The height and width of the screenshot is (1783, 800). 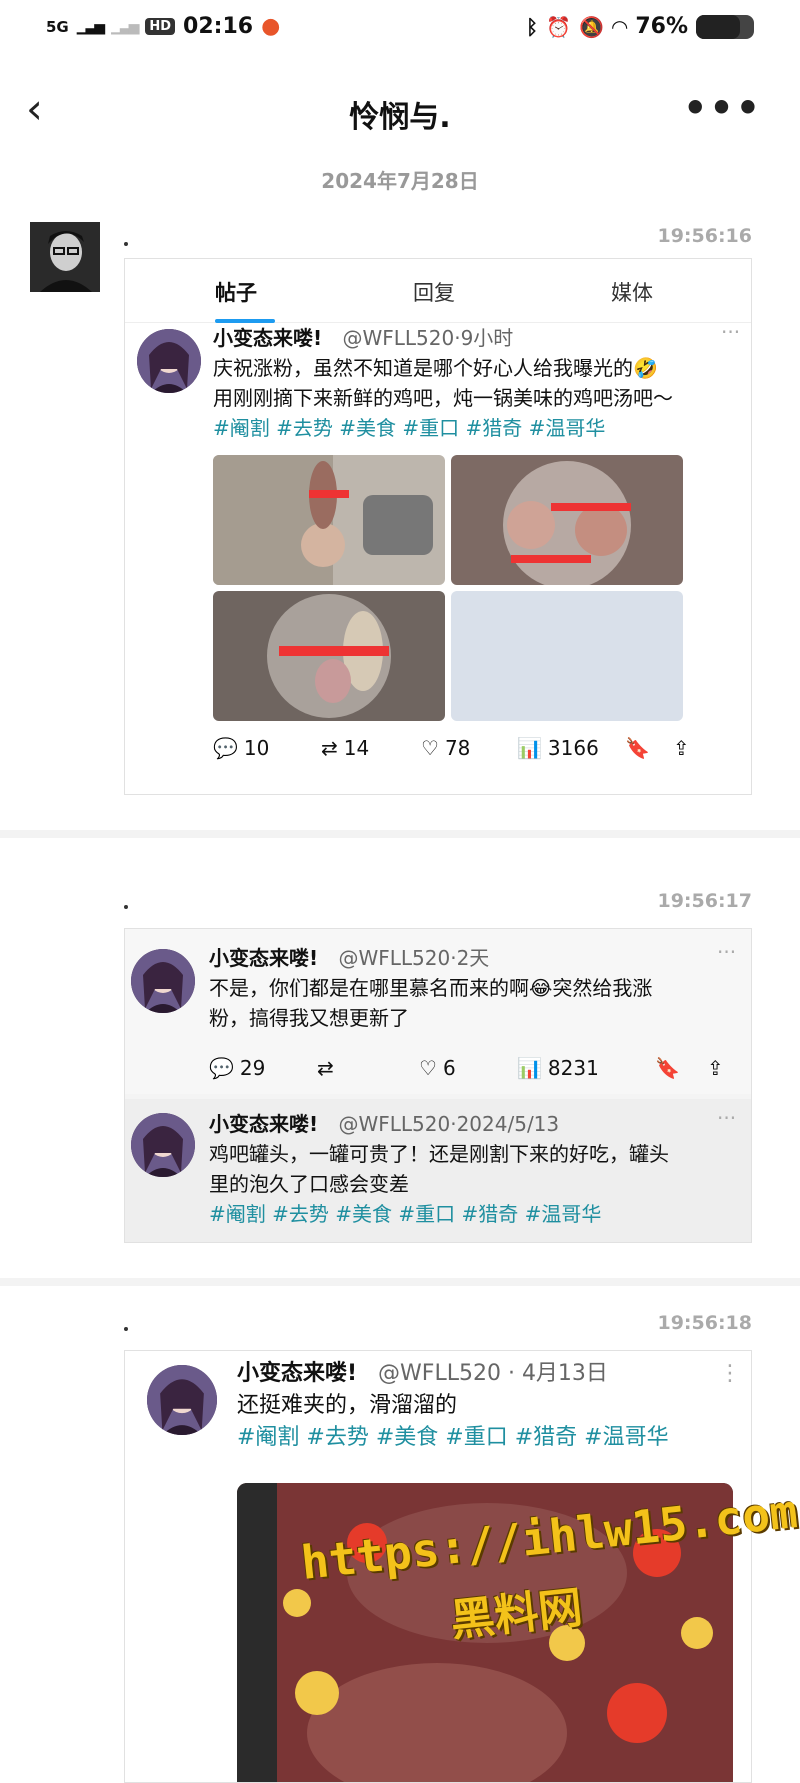 I want to click on reply-count: 29, so click(x=252, y=1068).